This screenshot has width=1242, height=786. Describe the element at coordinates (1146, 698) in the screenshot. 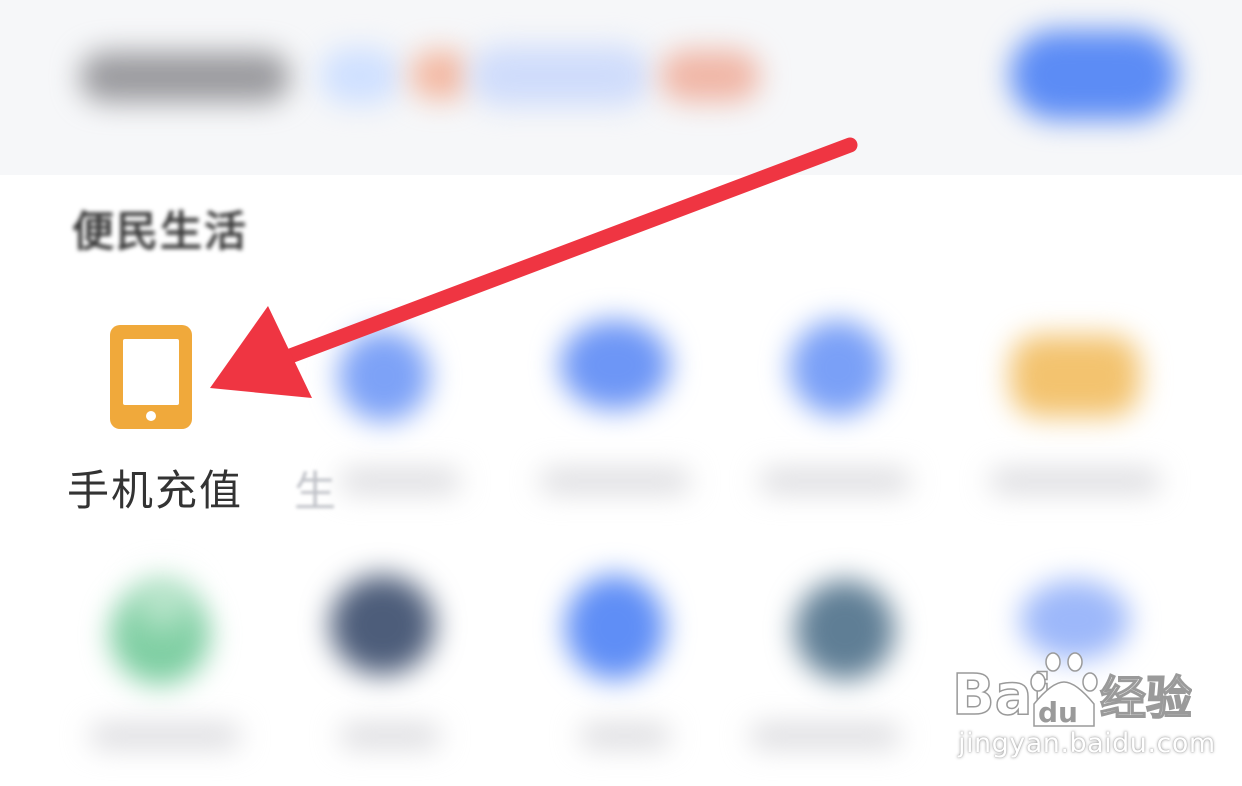

I see `svg-text: 经验` at that location.